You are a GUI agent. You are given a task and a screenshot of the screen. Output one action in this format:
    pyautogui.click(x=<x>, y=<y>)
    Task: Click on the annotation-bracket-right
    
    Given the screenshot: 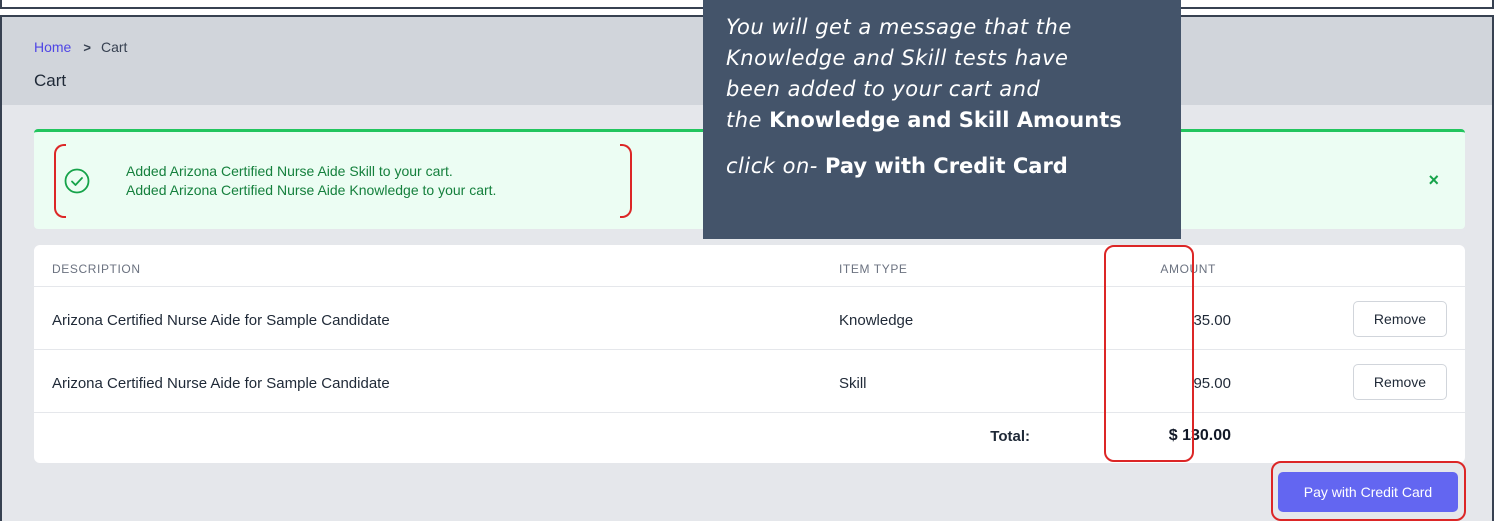 What is the action you would take?
    pyautogui.click(x=626, y=181)
    